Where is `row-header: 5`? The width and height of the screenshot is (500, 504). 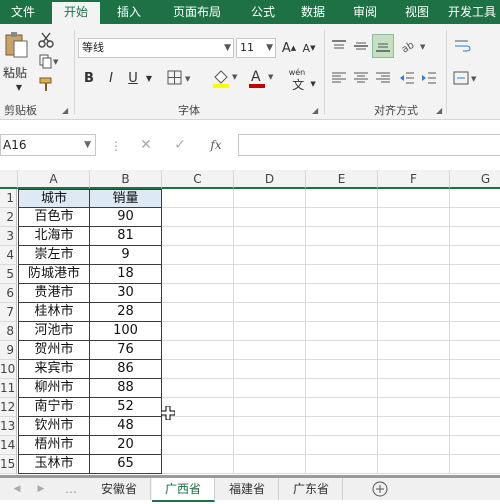
row-header: 5 is located at coordinates (8, 274).